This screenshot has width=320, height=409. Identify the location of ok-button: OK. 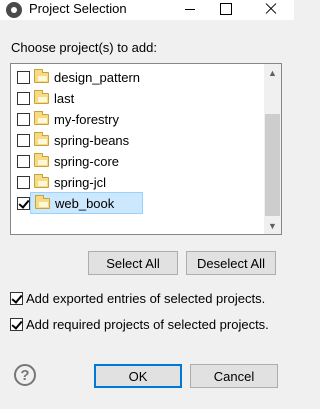
(138, 376).